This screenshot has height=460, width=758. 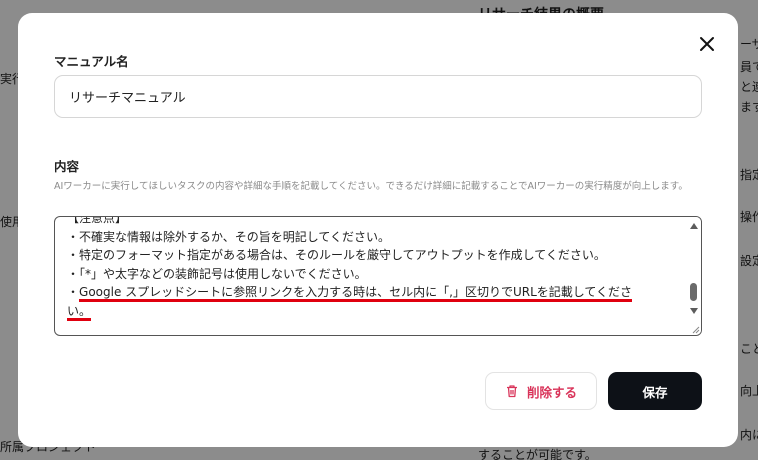 I want to click on trash-icon, so click(x=511, y=391).